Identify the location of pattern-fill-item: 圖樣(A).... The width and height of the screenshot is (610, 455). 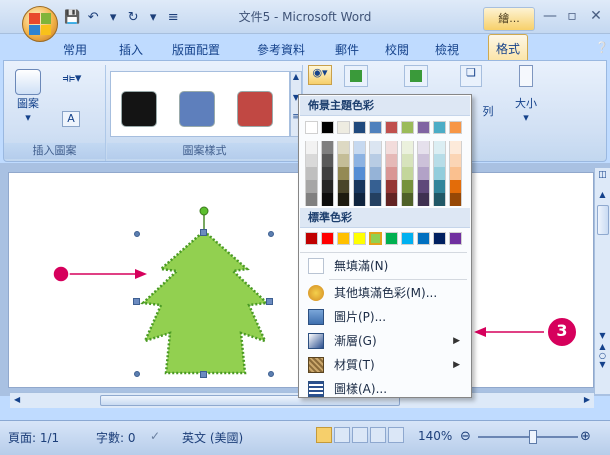
(385, 389).